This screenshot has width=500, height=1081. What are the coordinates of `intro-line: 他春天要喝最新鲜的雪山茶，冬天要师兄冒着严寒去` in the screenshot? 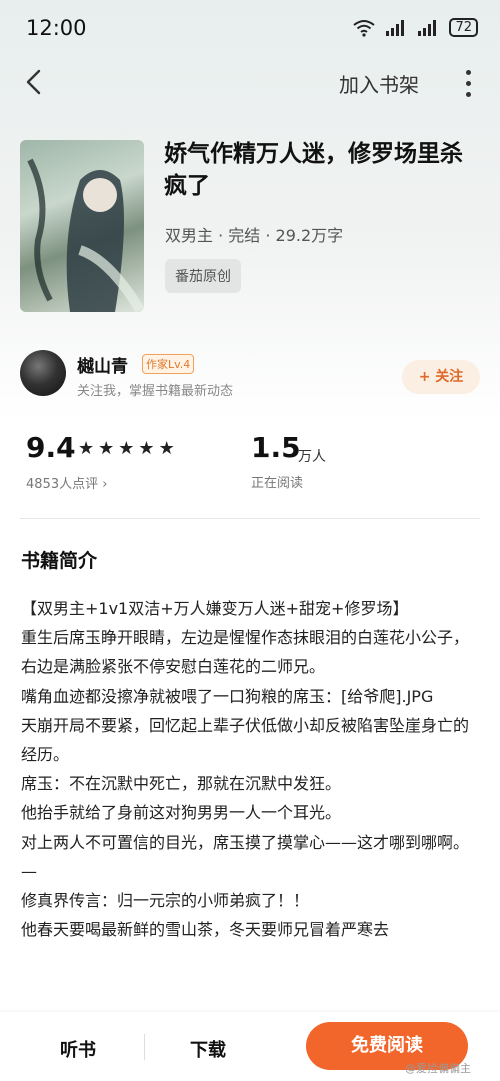 It's located at (205, 930).